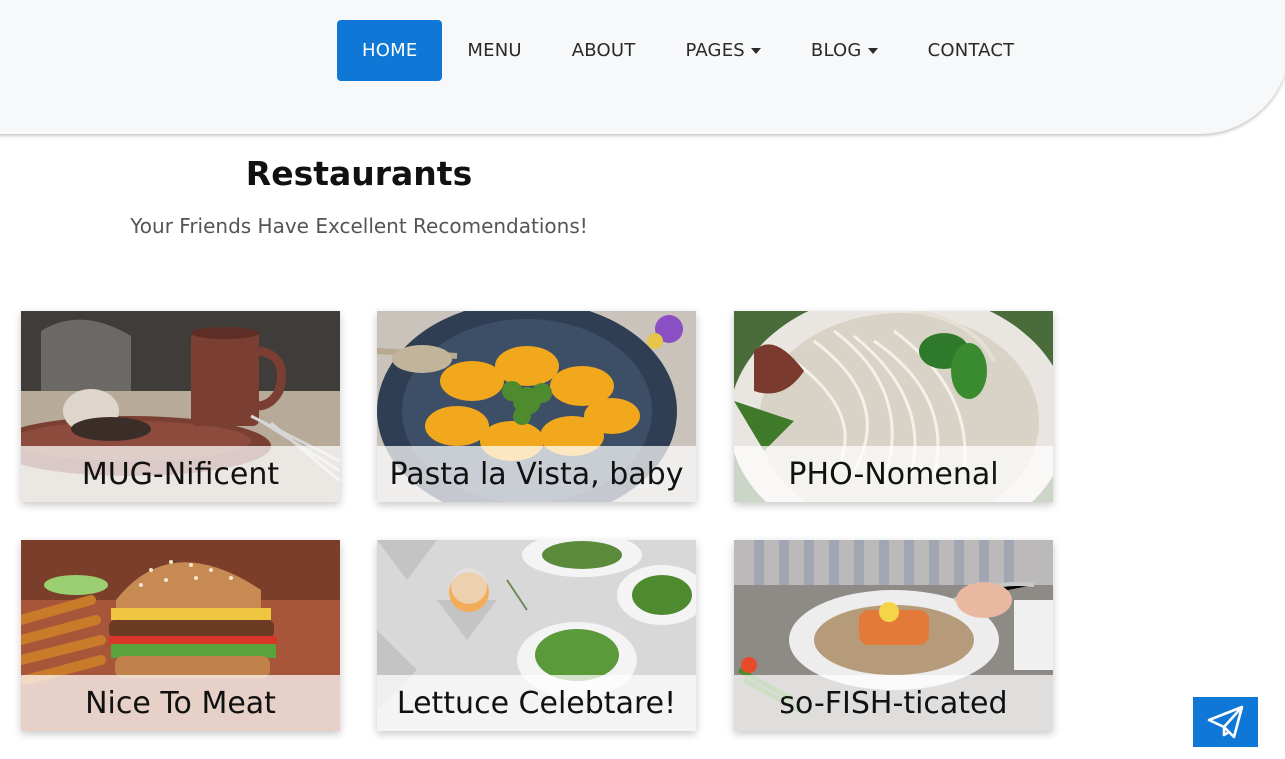 This screenshot has height=759, width=1285. Describe the element at coordinates (893, 406) in the screenshot. I see `restaurant-card-pho-nomenal: PHO-Nomenal` at that location.